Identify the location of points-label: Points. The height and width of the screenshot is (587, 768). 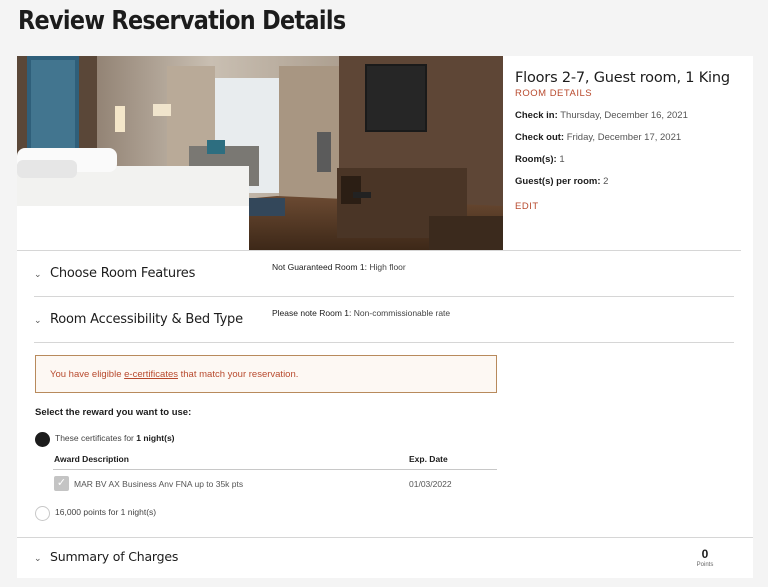
(705, 565).